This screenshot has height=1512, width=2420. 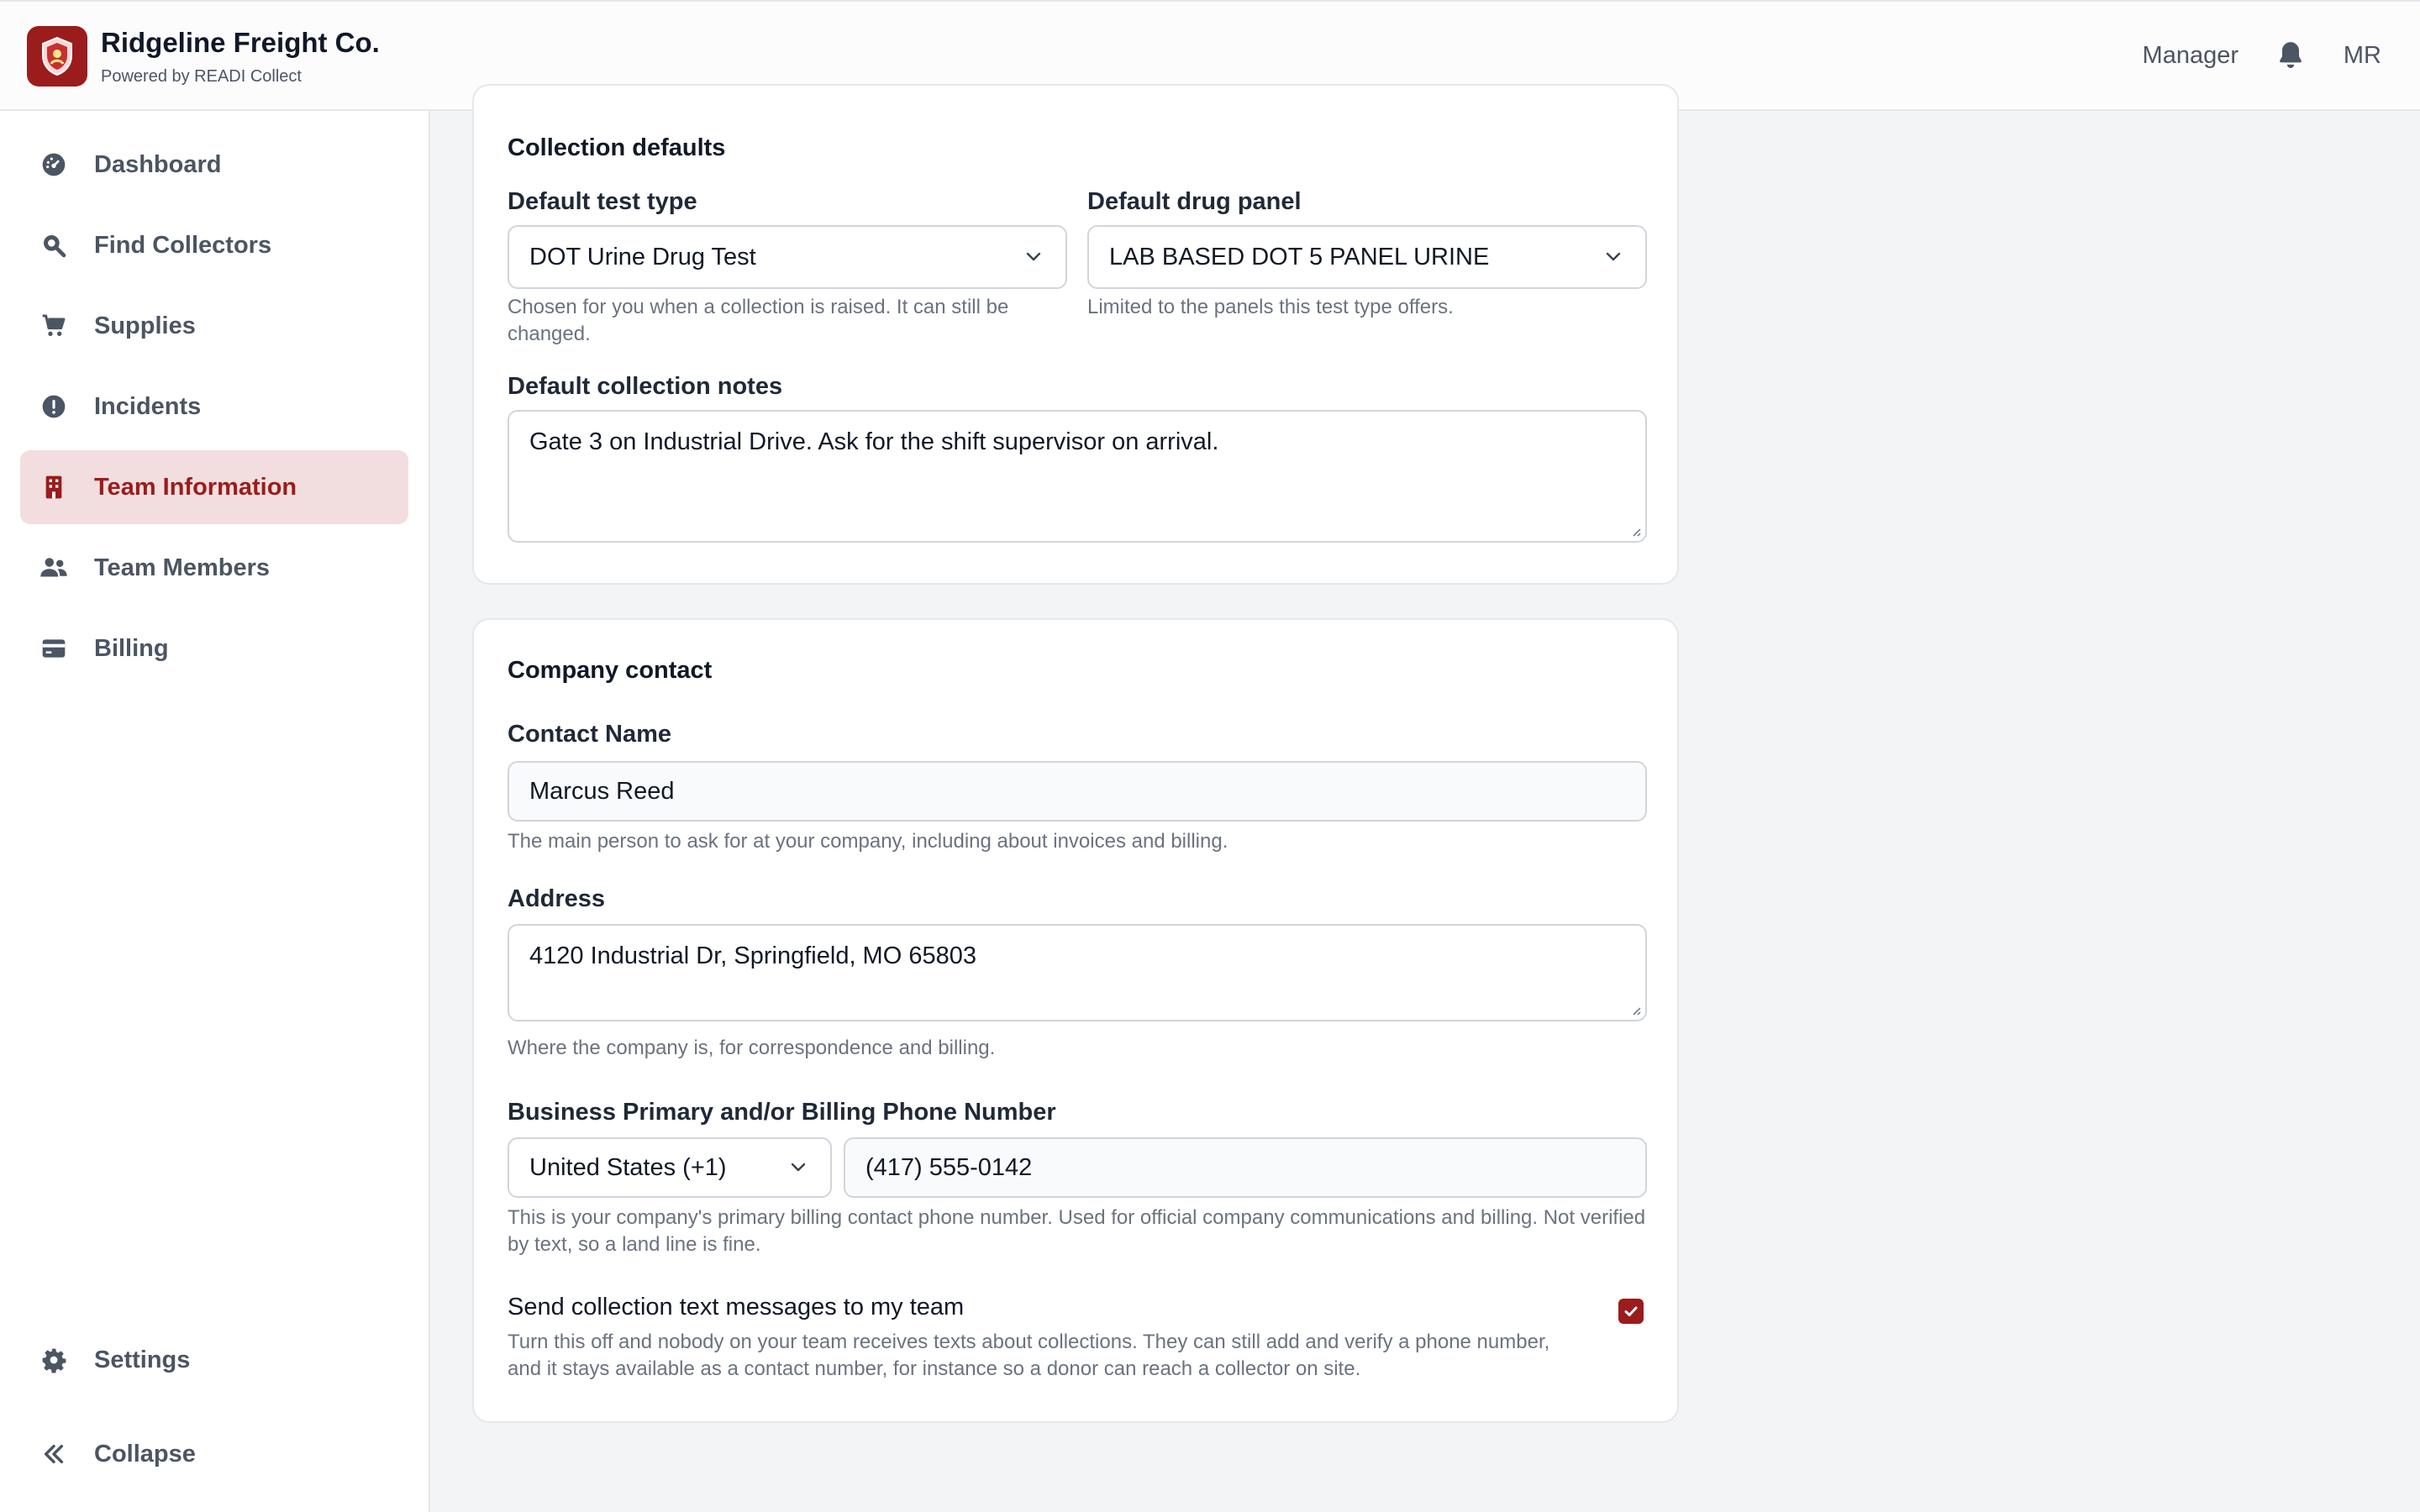 What do you see at coordinates (54, 487) in the screenshot?
I see `building-icon` at bounding box center [54, 487].